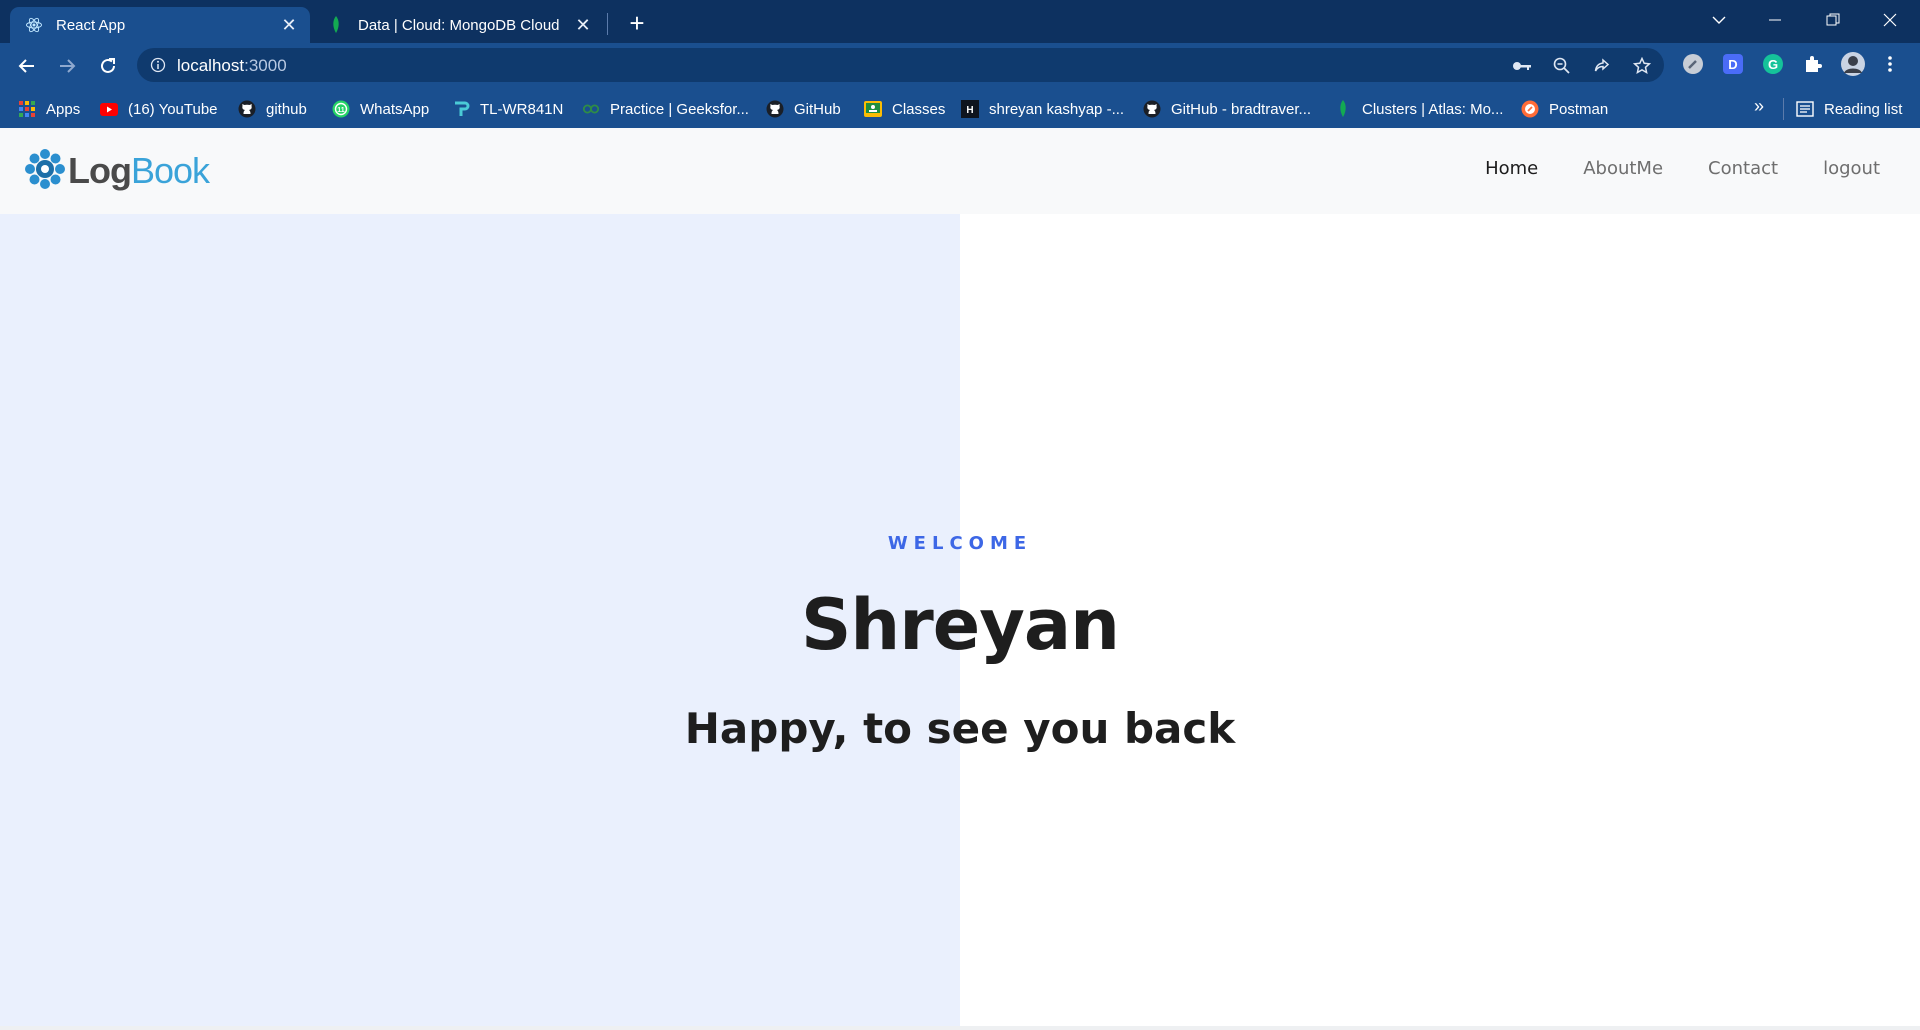 The height and width of the screenshot is (1030, 1920). What do you see at coordinates (1511, 168) in the screenshot?
I see `nav-home-link: Home` at bounding box center [1511, 168].